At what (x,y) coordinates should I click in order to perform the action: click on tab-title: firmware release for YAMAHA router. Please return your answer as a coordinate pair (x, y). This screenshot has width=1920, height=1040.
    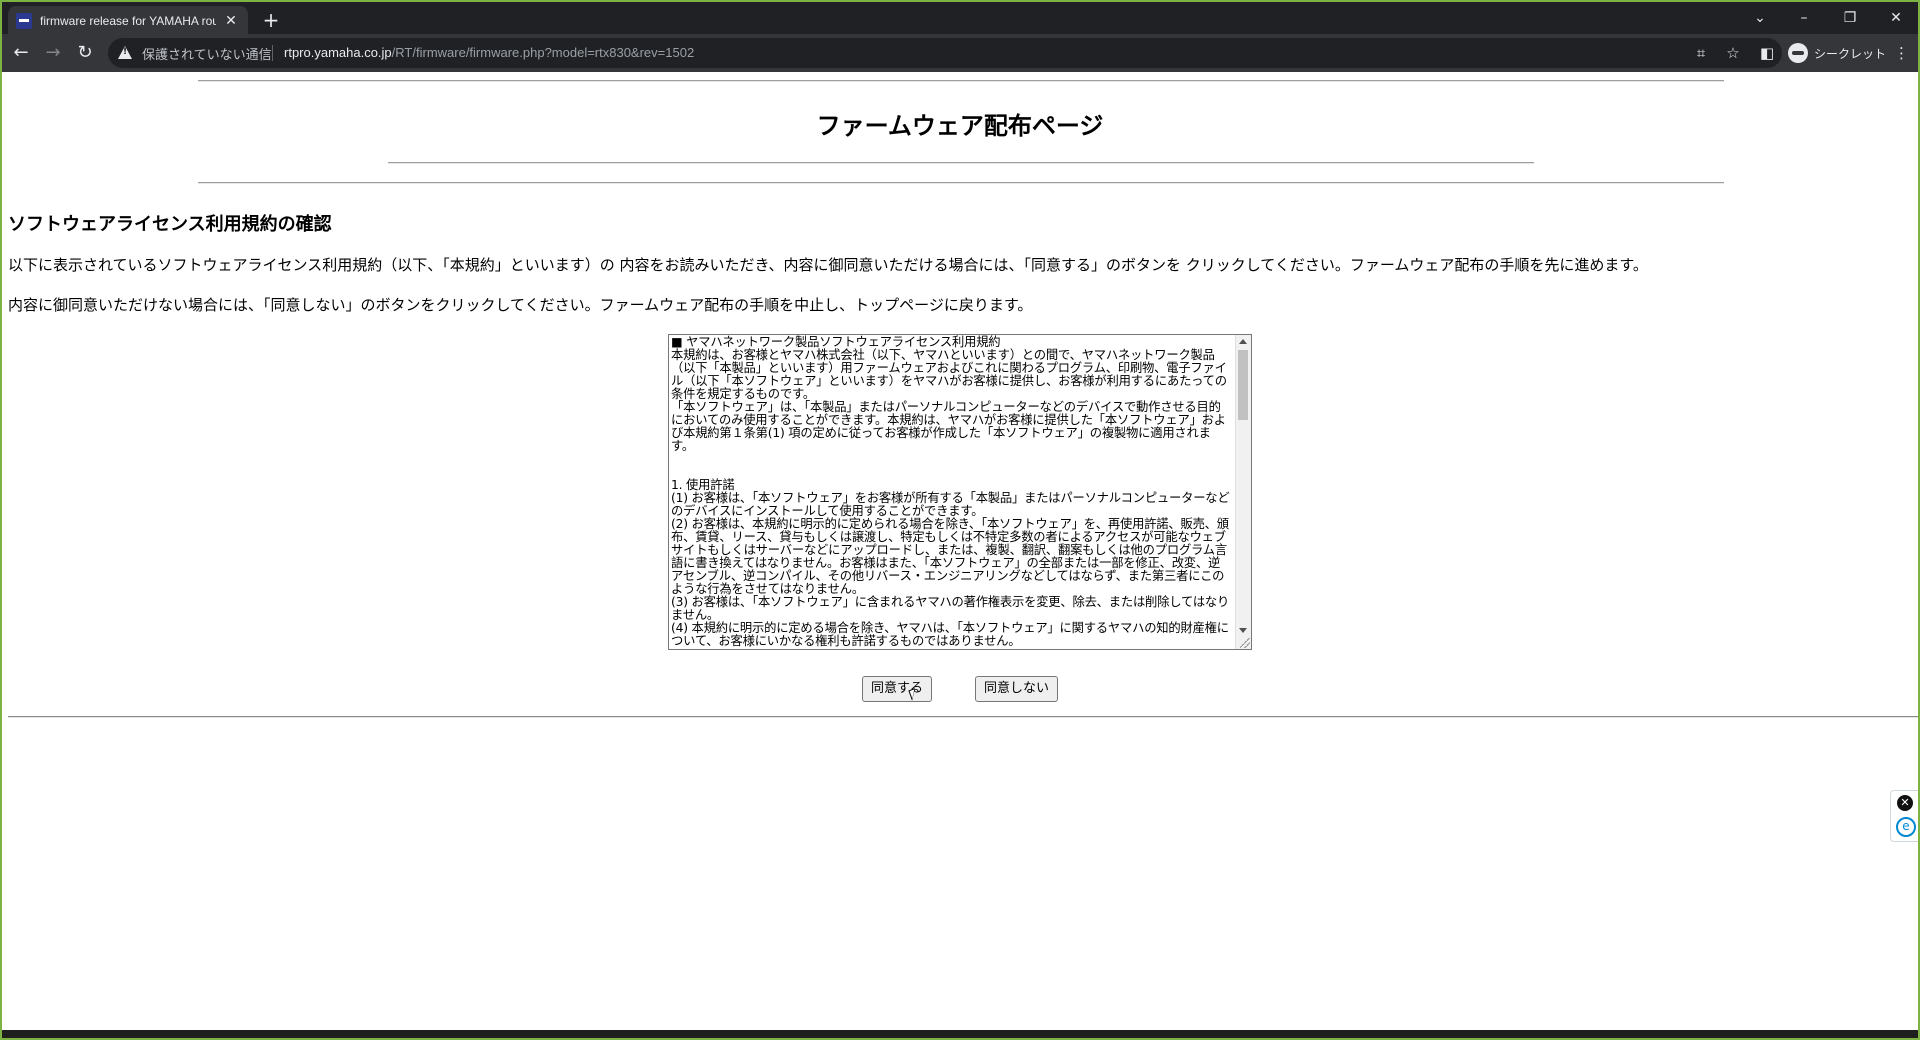
    Looking at the image, I should click on (128, 21).